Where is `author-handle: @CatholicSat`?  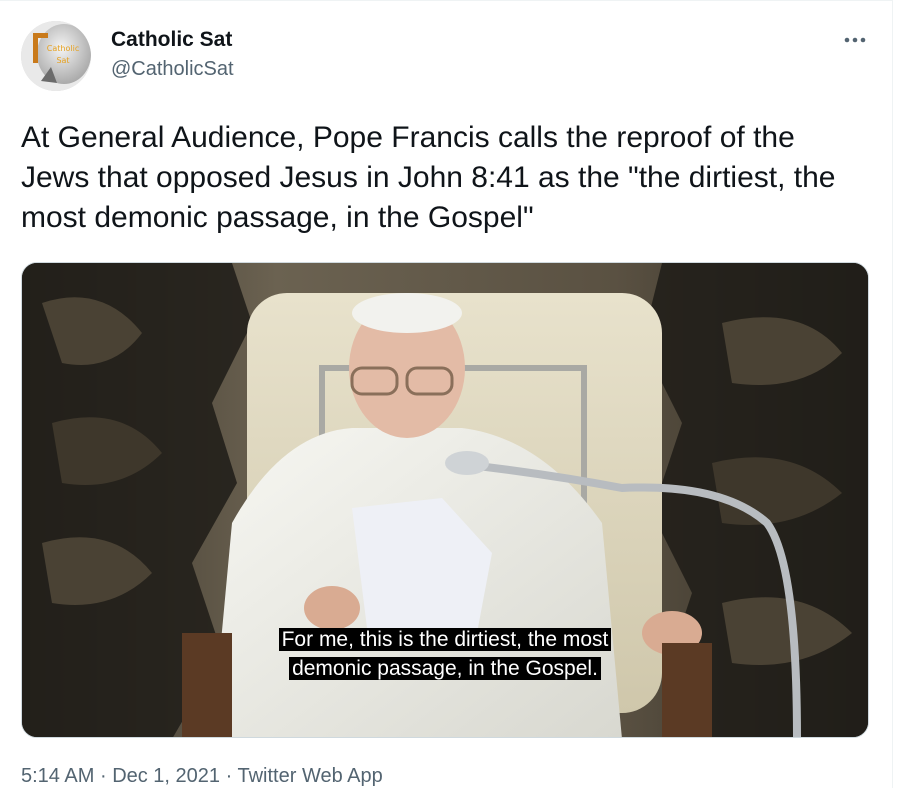
author-handle: @CatholicSat is located at coordinates (172, 69).